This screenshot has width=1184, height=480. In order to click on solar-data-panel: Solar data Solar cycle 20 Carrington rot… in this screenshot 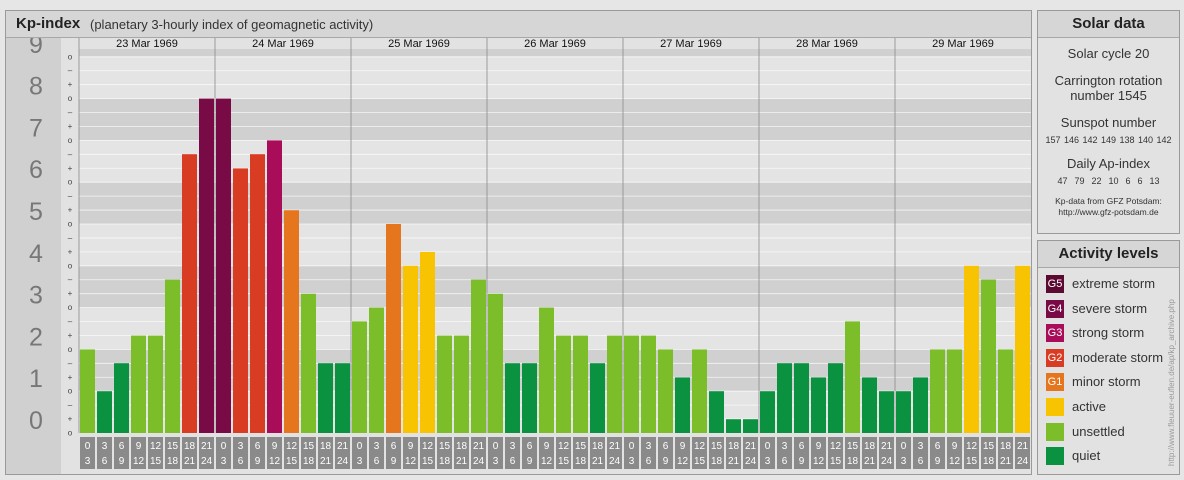, I will do `click(1108, 122)`.